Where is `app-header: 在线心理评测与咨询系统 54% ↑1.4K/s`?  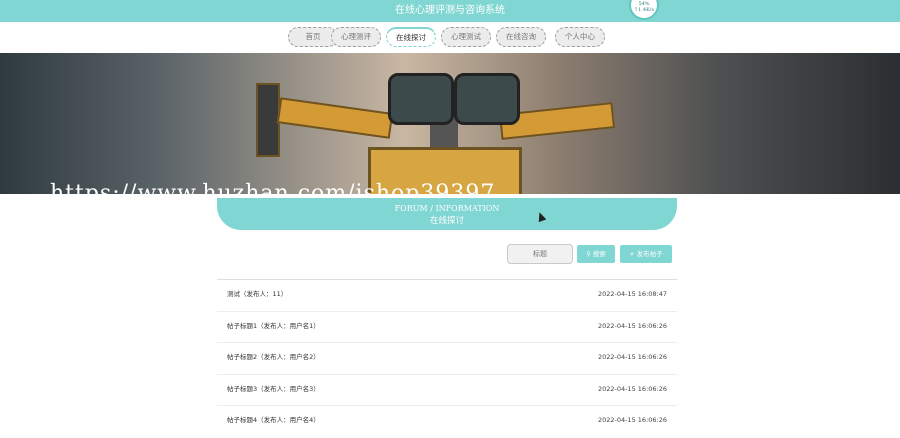 app-header: 在线心理评测与咨询系统 54% ↑1.4K/s is located at coordinates (450, 11).